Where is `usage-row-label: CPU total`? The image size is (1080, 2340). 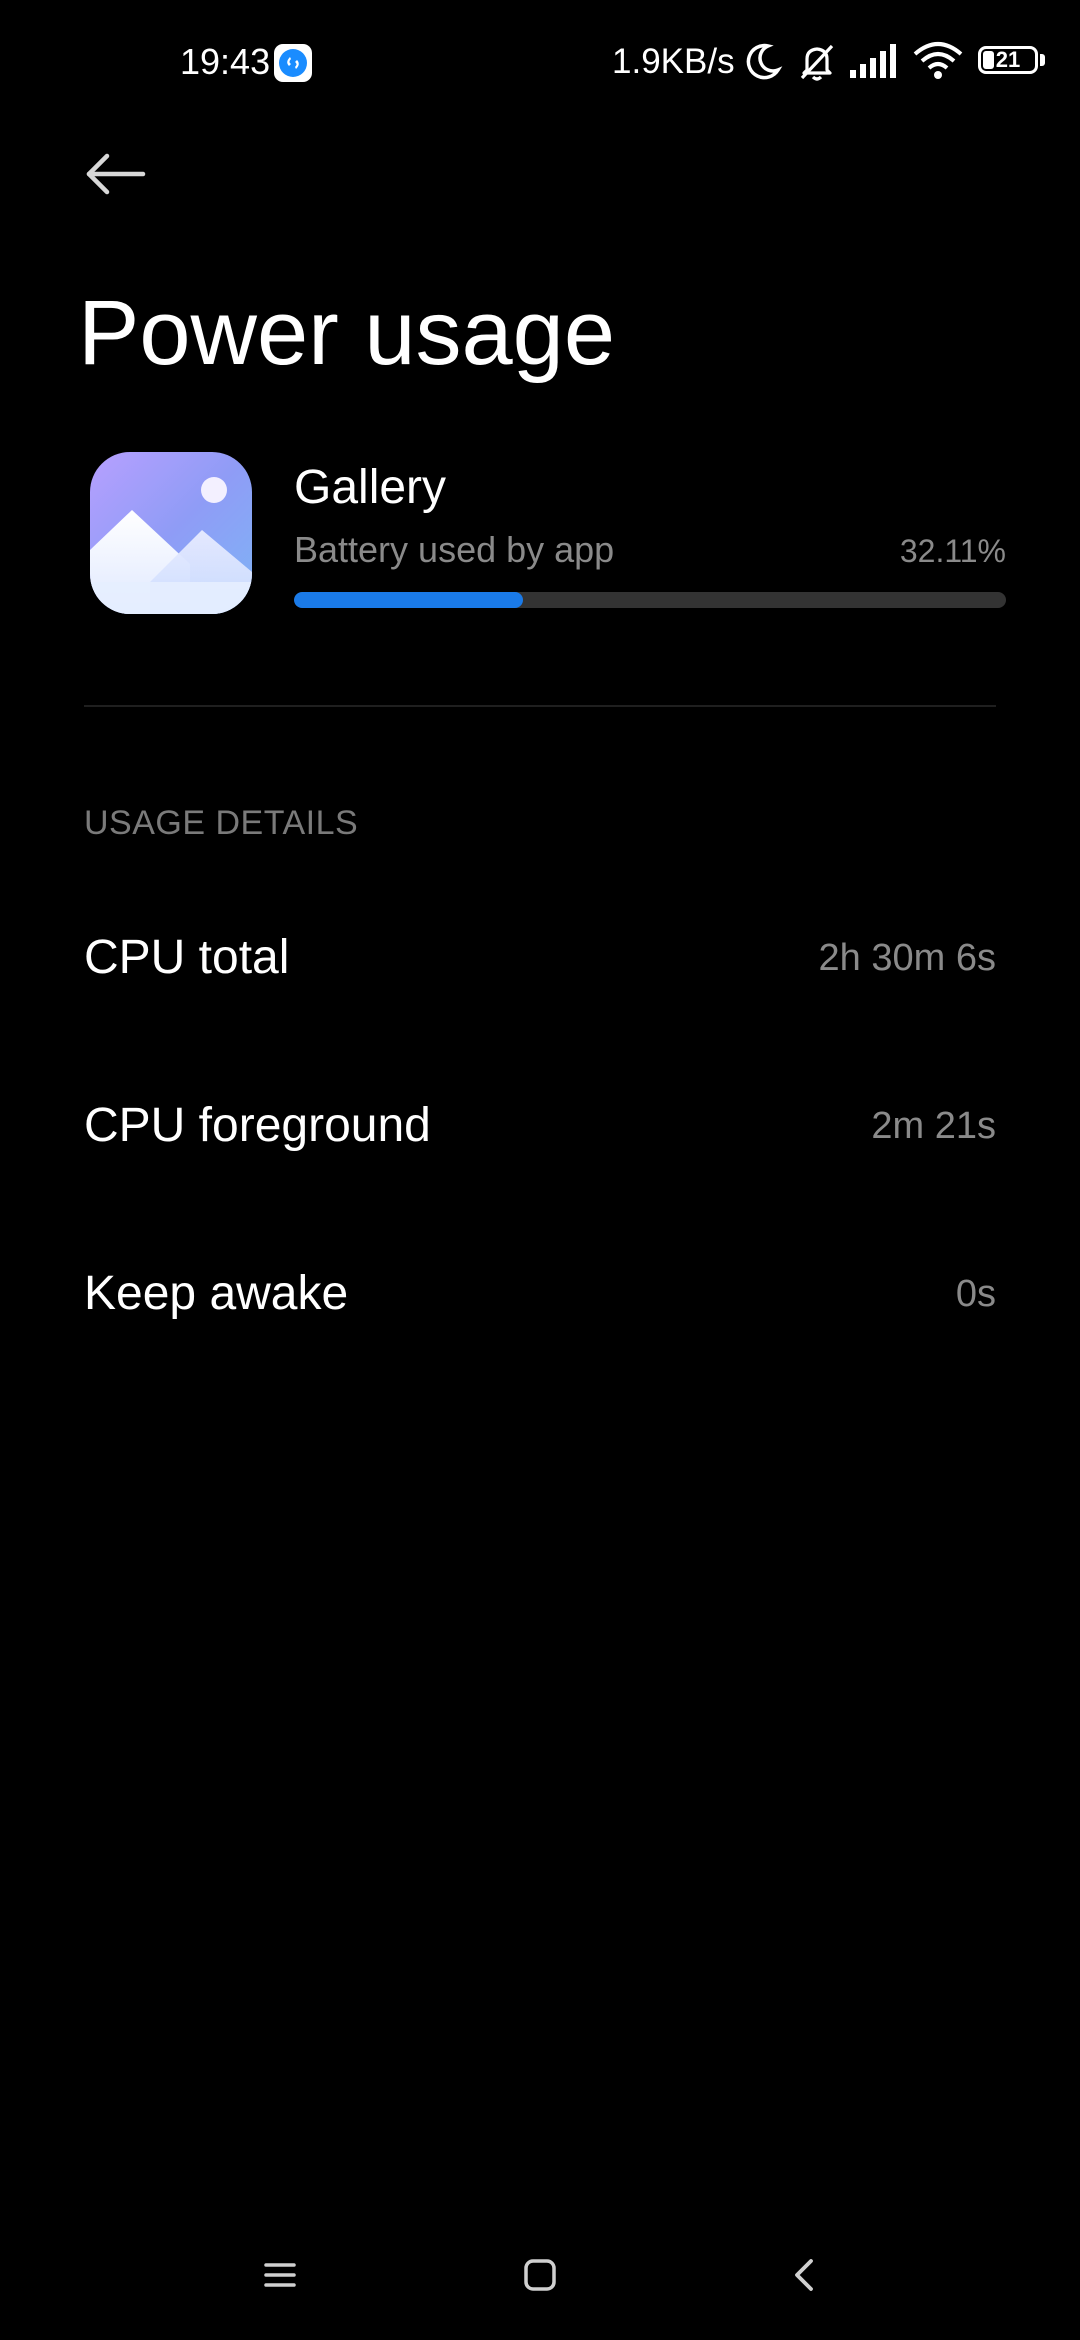
usage-row-label: CPU total is located at coordinates (187, 957).